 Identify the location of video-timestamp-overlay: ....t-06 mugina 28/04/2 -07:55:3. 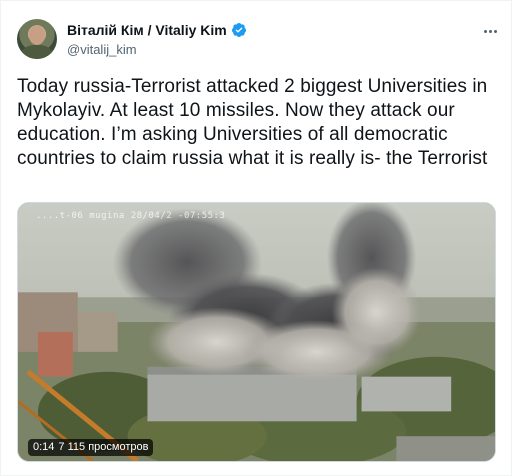
(131, 216).